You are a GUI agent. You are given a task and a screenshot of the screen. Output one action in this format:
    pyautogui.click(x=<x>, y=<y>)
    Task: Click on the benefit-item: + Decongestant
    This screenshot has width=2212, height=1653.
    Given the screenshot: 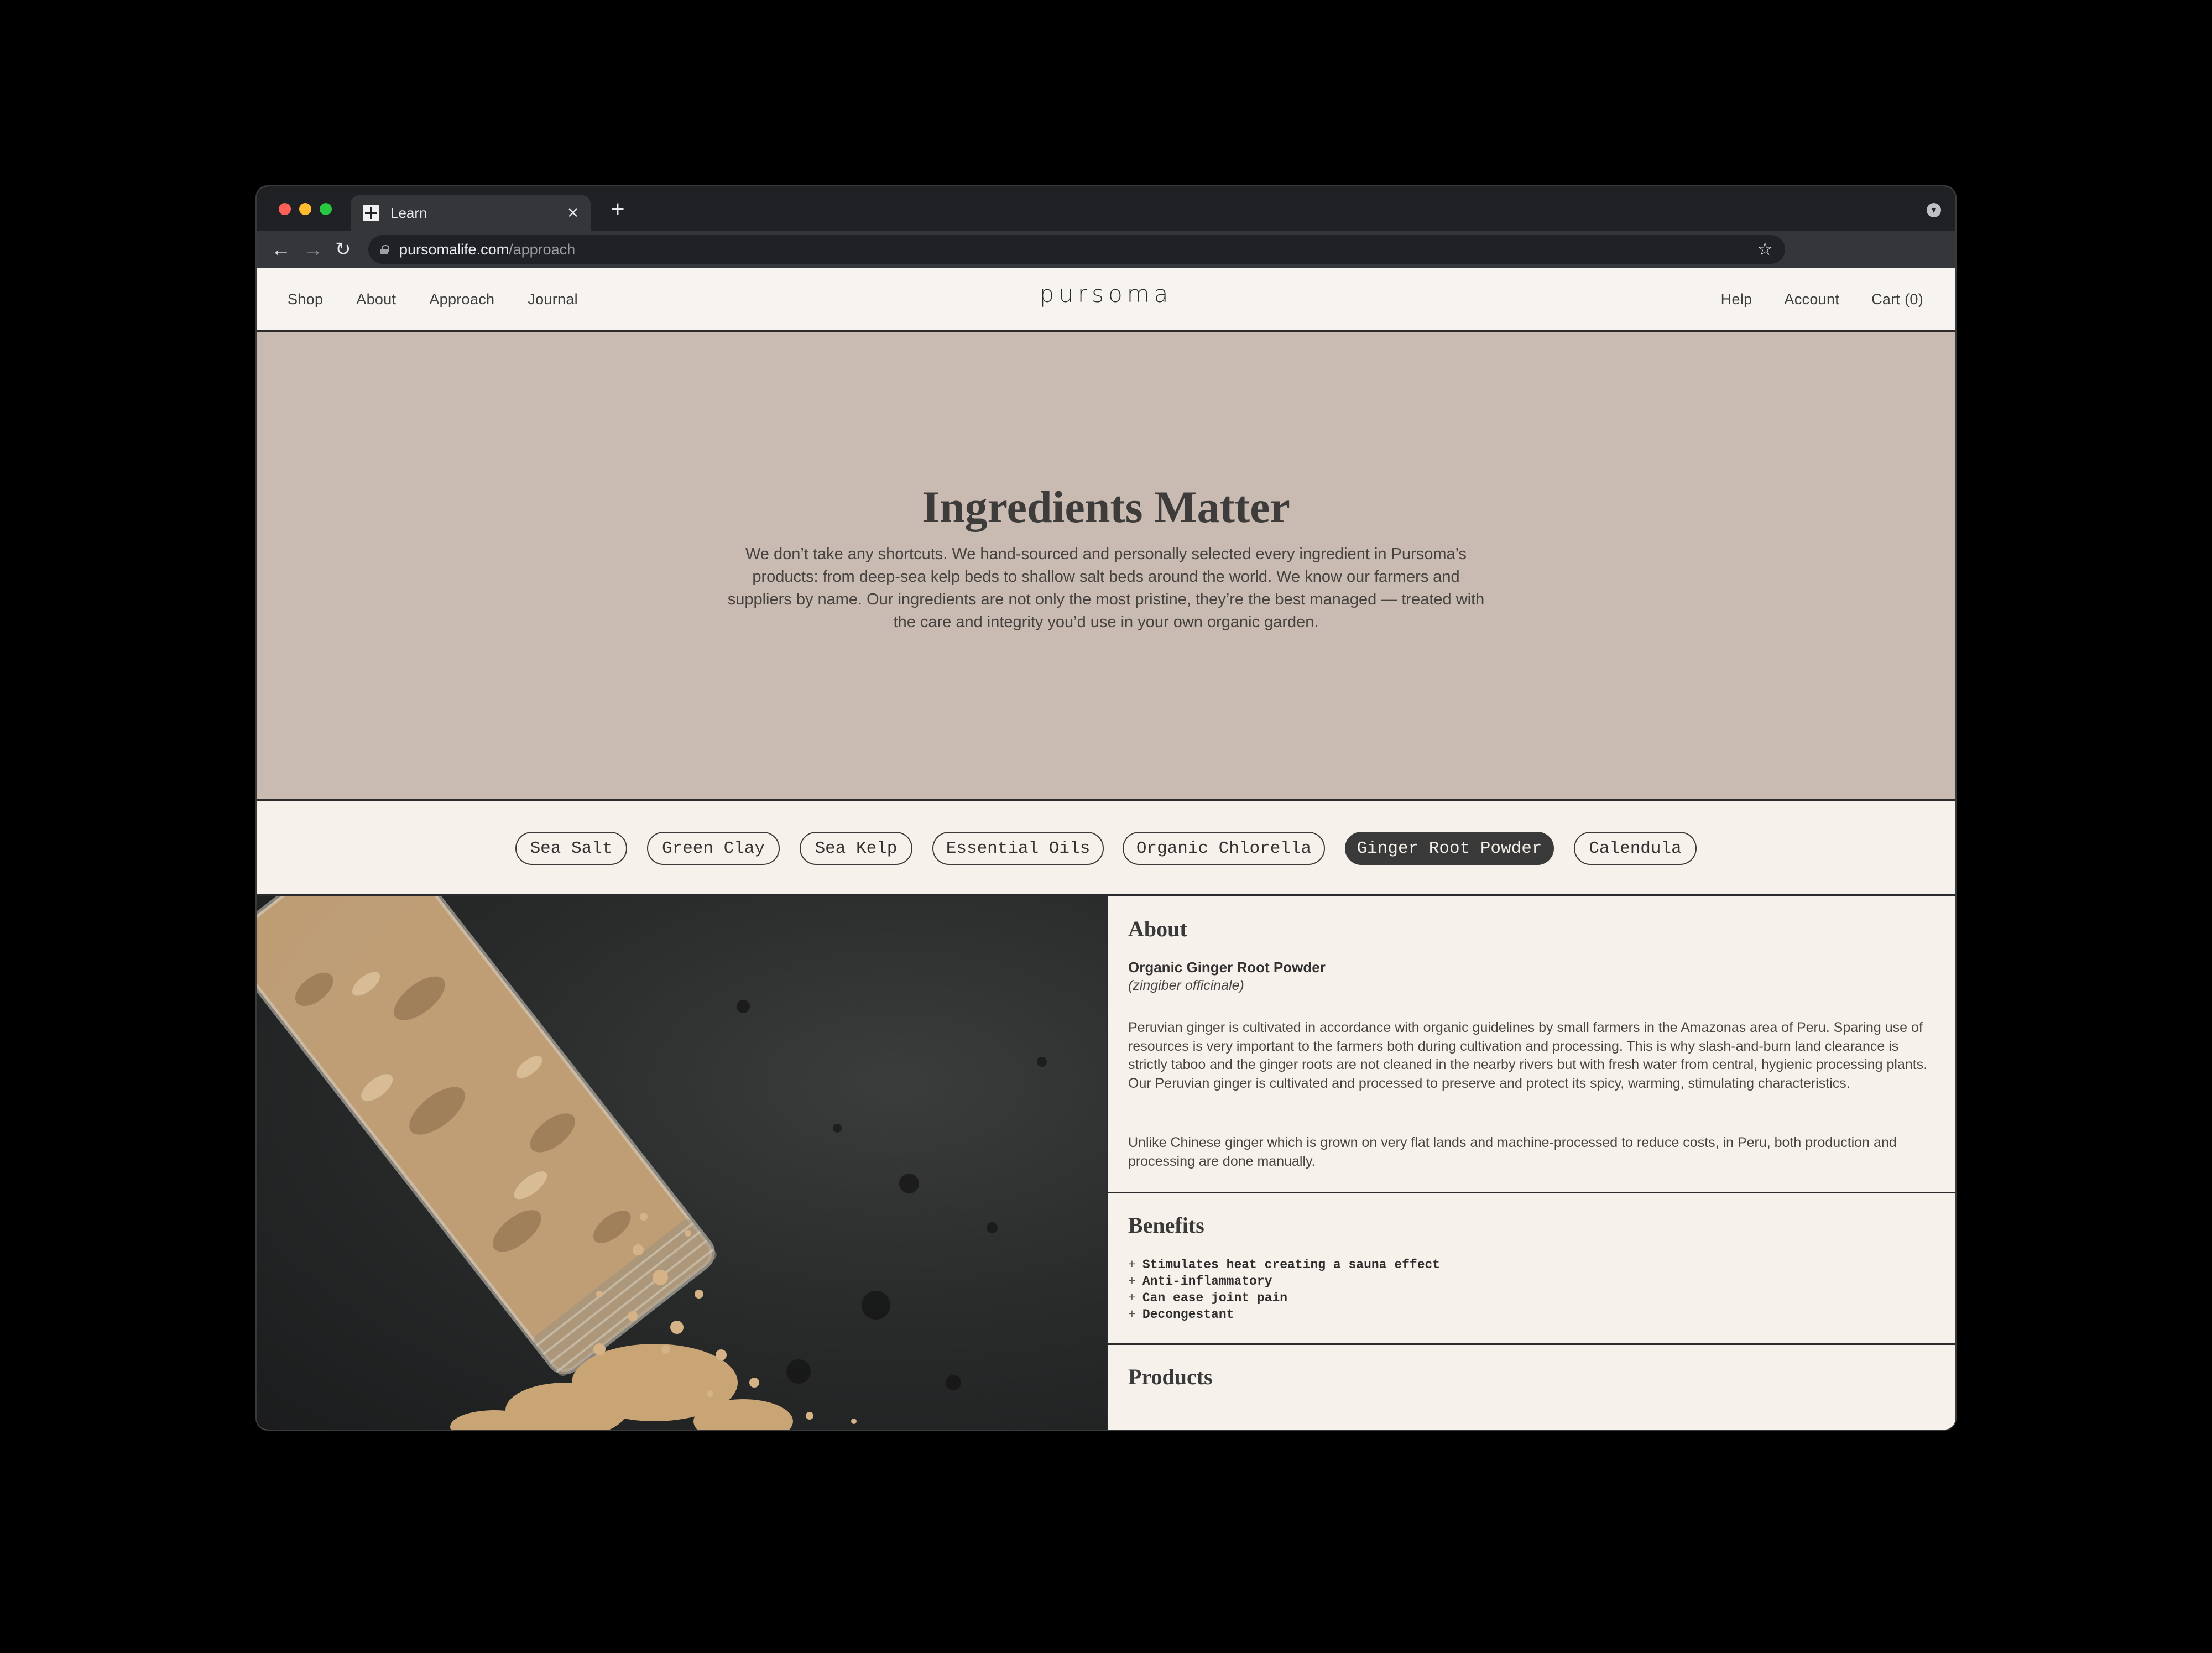 What is the action you would take?
    pyautogui.click(x=1181, y=1314)
    